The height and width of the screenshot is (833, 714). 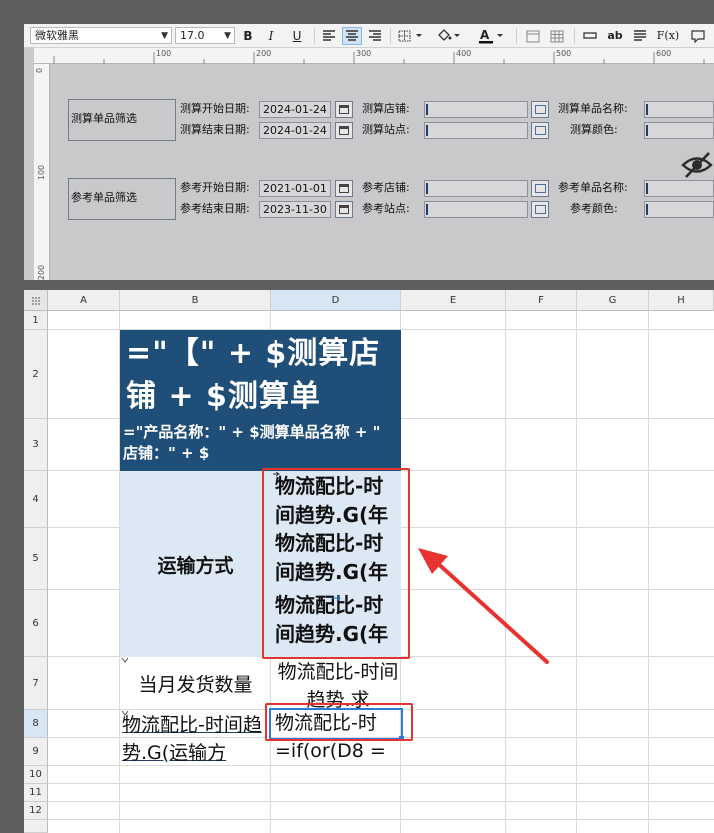 I want to click on vertical-ruler: 0 100 200, so click(x=42, y=172).